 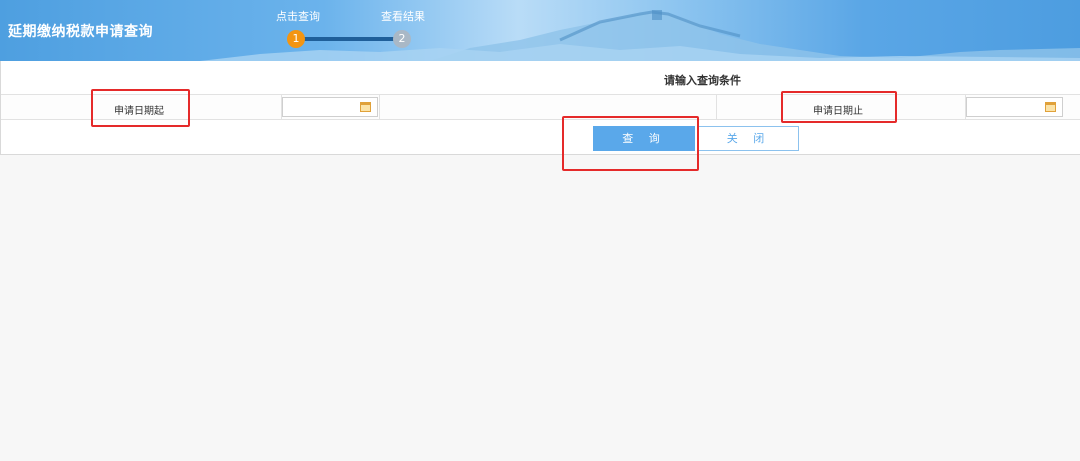 I want to click on app-header: 延期缴纳税款申请查询 点击查询 查看结果 1 2, so click(x=540, y=30).